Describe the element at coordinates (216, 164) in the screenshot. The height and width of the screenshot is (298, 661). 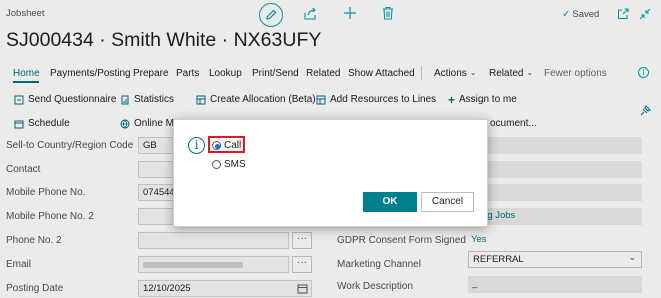
I see `sms-radio` at that location.